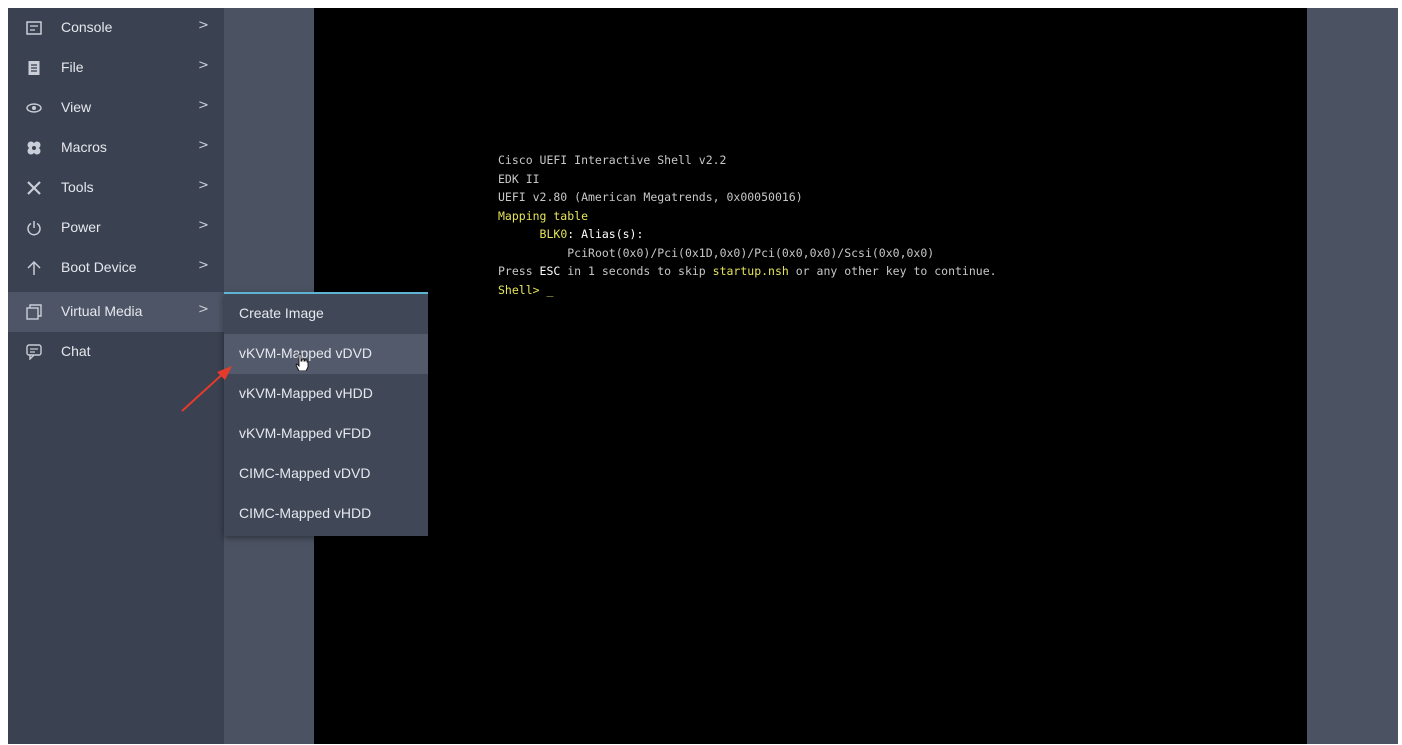 The image size is (1402, 745). What do you see at coordinates (636, 271) in the screenshot?
I see `skip-text: in 1 seconds to skip` at bounding box center [636, 271].